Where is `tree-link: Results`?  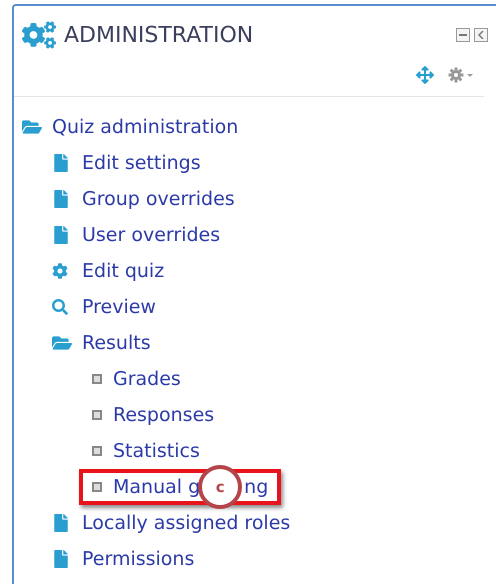
tree-link: Results is located at coordinates (116, 343).